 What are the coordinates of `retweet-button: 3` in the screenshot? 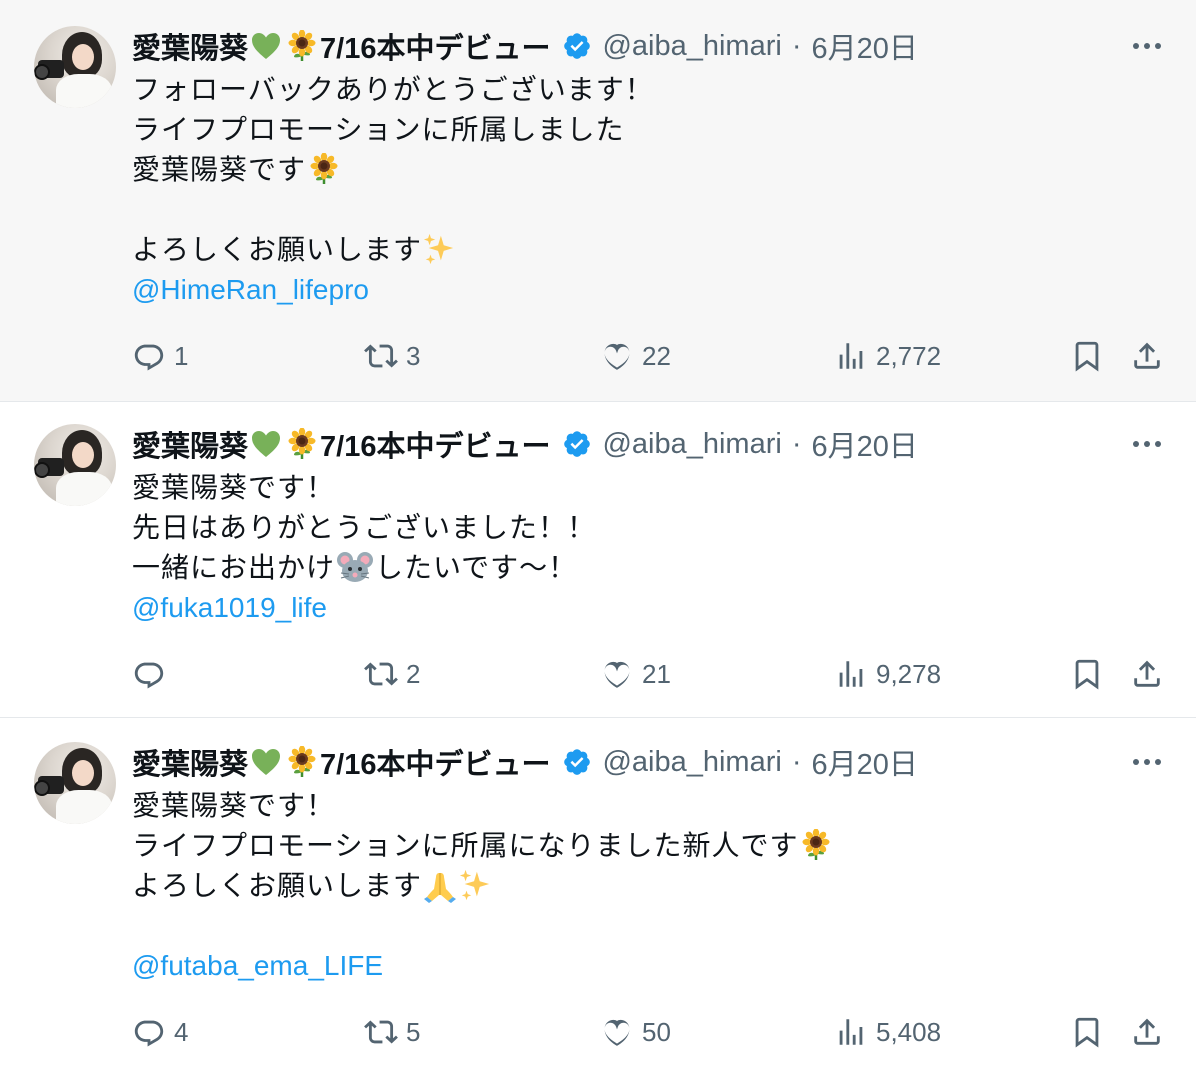 It's located at (392, 356).